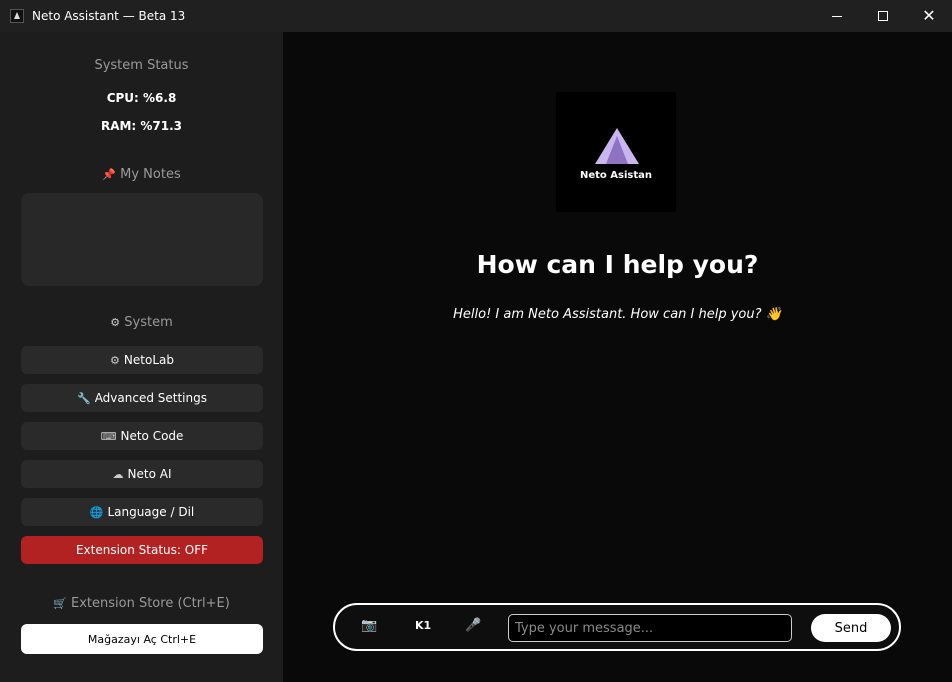  I want to click on microphone-icon: 🎤, so click(473, 625).